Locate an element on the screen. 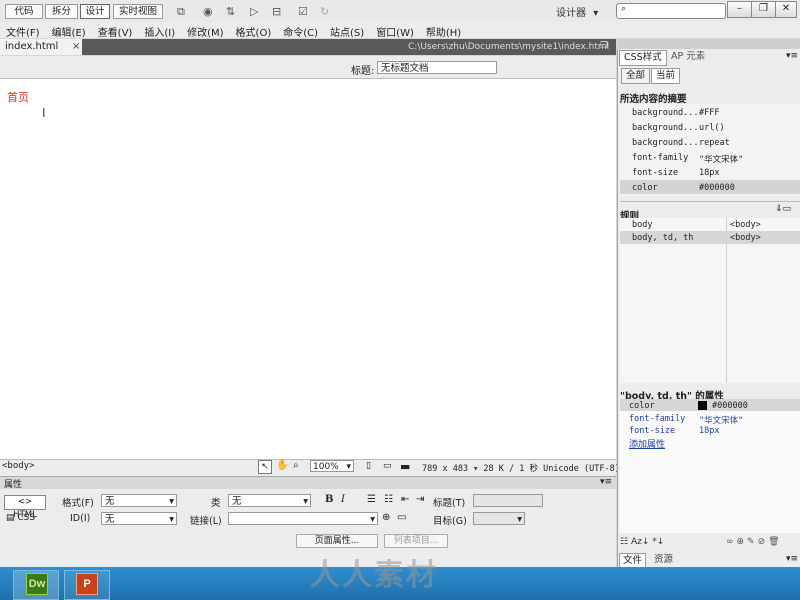 This screenshot has height=600, width=800. add-property-link: 添加属性 is located at coordinates (647, 443).